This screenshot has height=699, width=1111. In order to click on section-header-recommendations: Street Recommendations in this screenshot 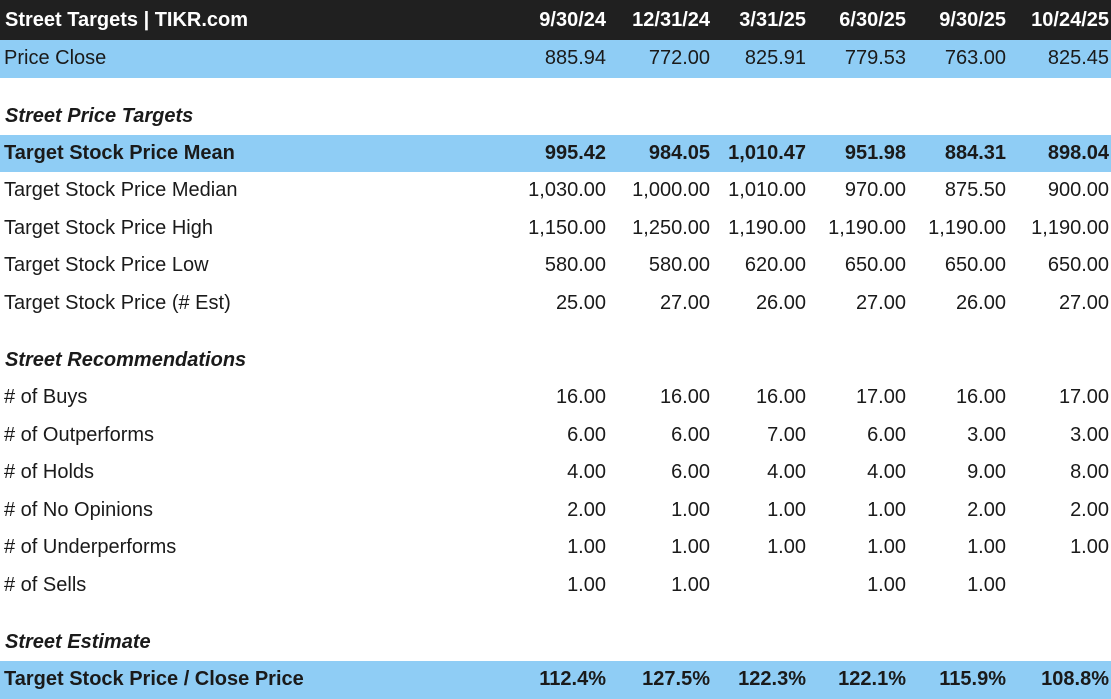, I will do `click(555, 350)`.